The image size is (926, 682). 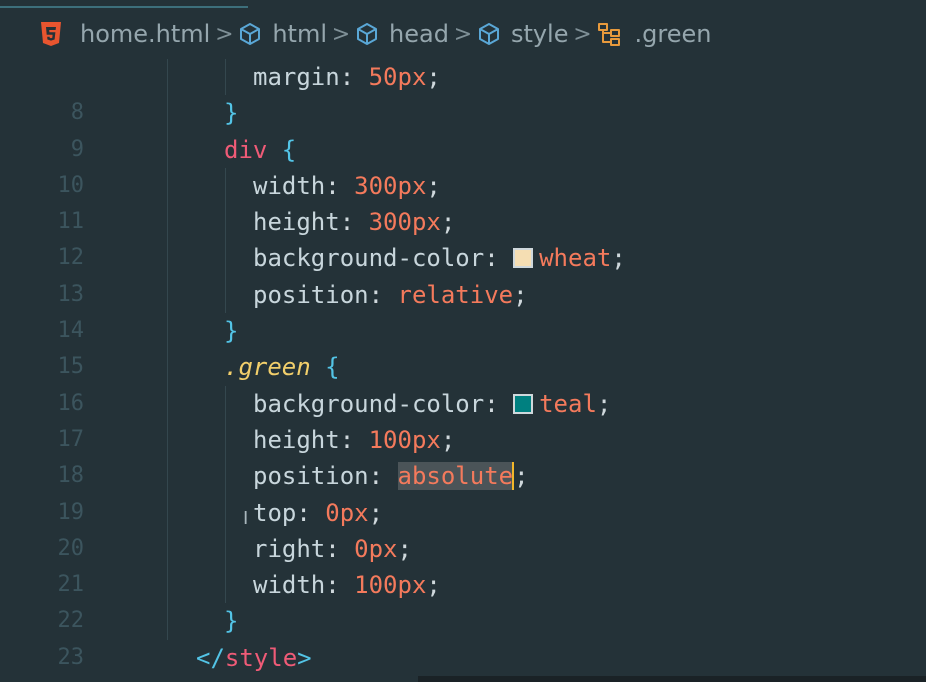 I want to click on code-line: 8 margin: 50px;, so click(x=463, y=92).